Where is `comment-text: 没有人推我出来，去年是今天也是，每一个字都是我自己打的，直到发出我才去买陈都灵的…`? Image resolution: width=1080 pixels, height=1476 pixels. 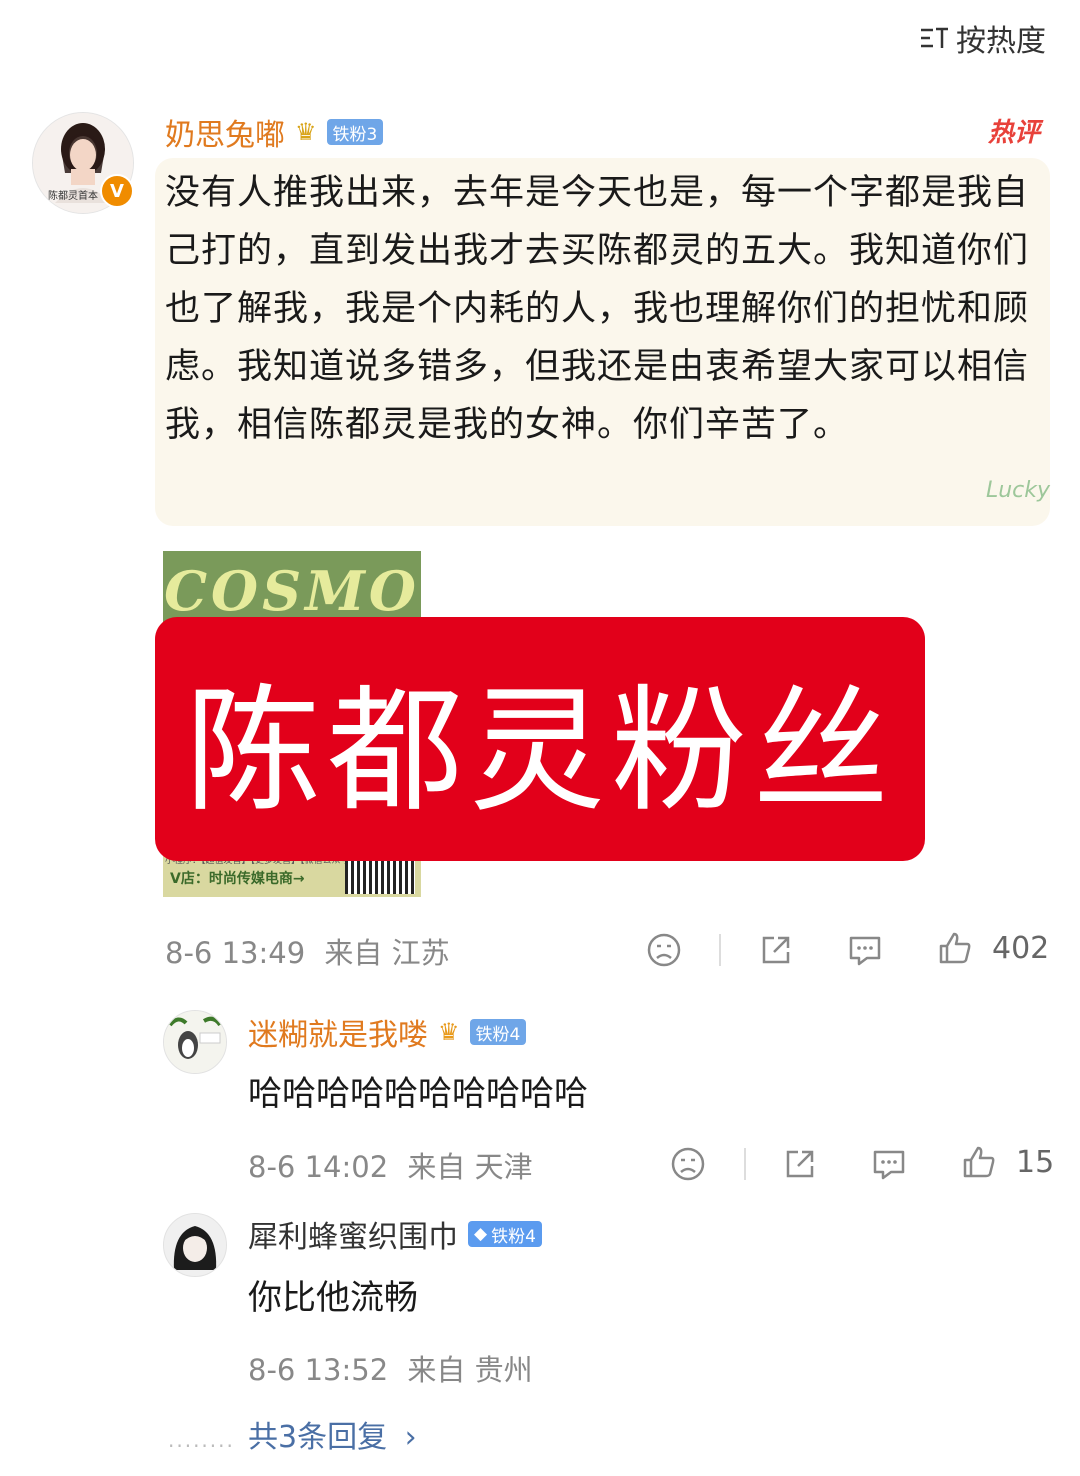 comment-text: 没有人推我出来，去年是今天也是，每一个字都是我自己打的，直到发出我才去买陈都灵的… is located at coordinates (597, 309).